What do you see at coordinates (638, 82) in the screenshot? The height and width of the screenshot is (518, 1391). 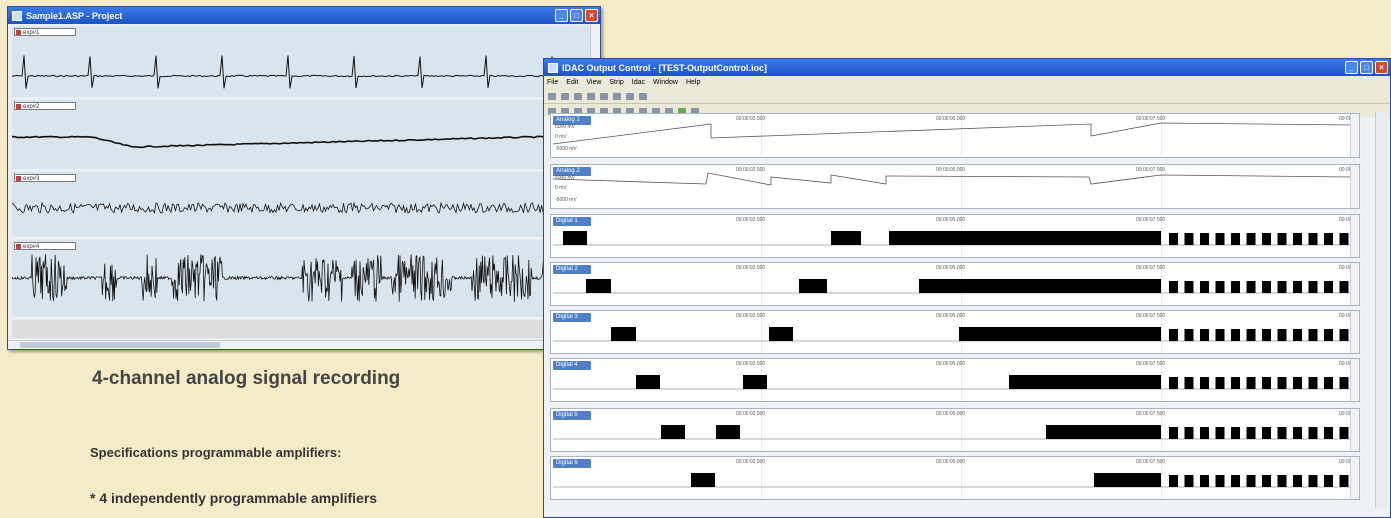 I see `menu-idac: Idac` at bounding box center [638, 82].